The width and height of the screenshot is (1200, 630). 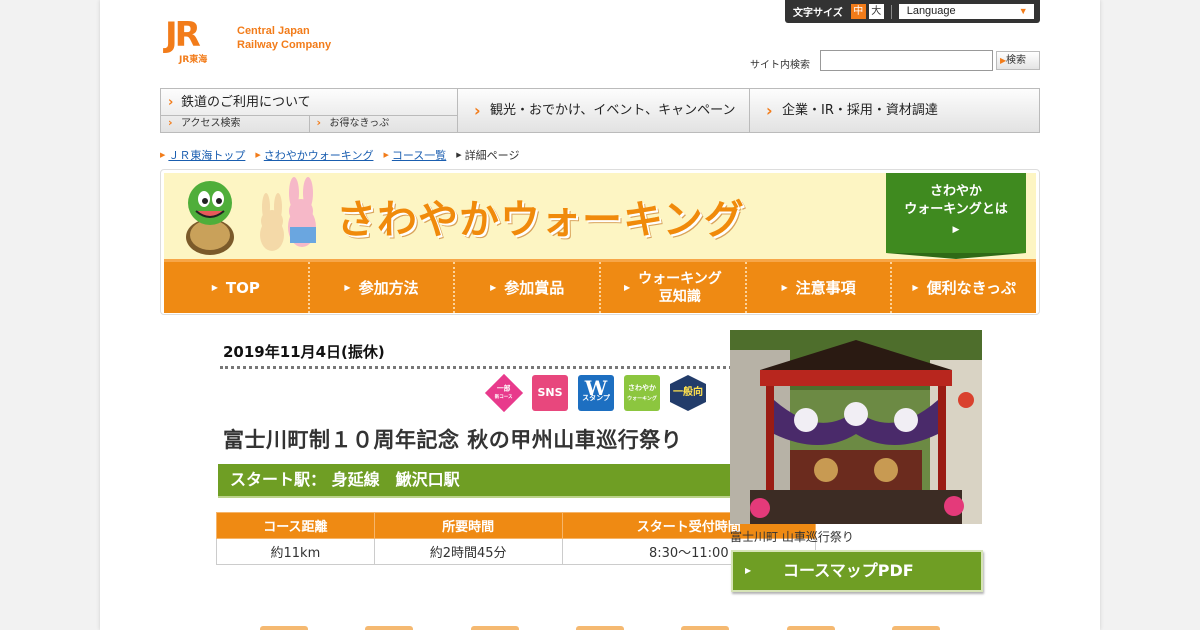 I want to click on nav-corporate: › 企業・IR・採用・資材調達, so click(x=894, y=110).